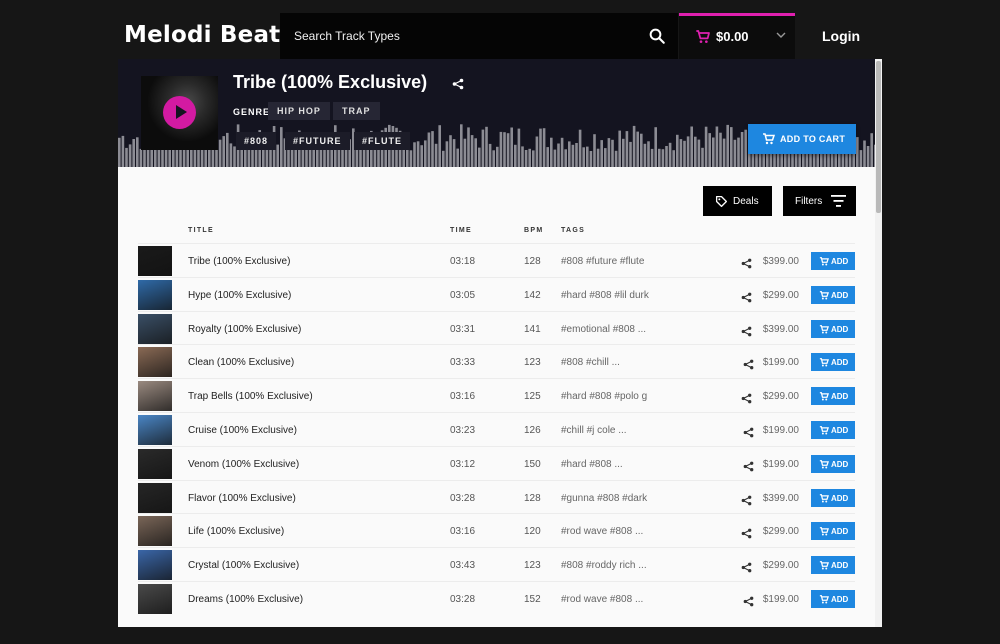 This screenshot has width=1000, height=644. What do you see at coordinates (838, 201) in the screenshot?
I see `filter-icon` at bounding box center [838, 201].